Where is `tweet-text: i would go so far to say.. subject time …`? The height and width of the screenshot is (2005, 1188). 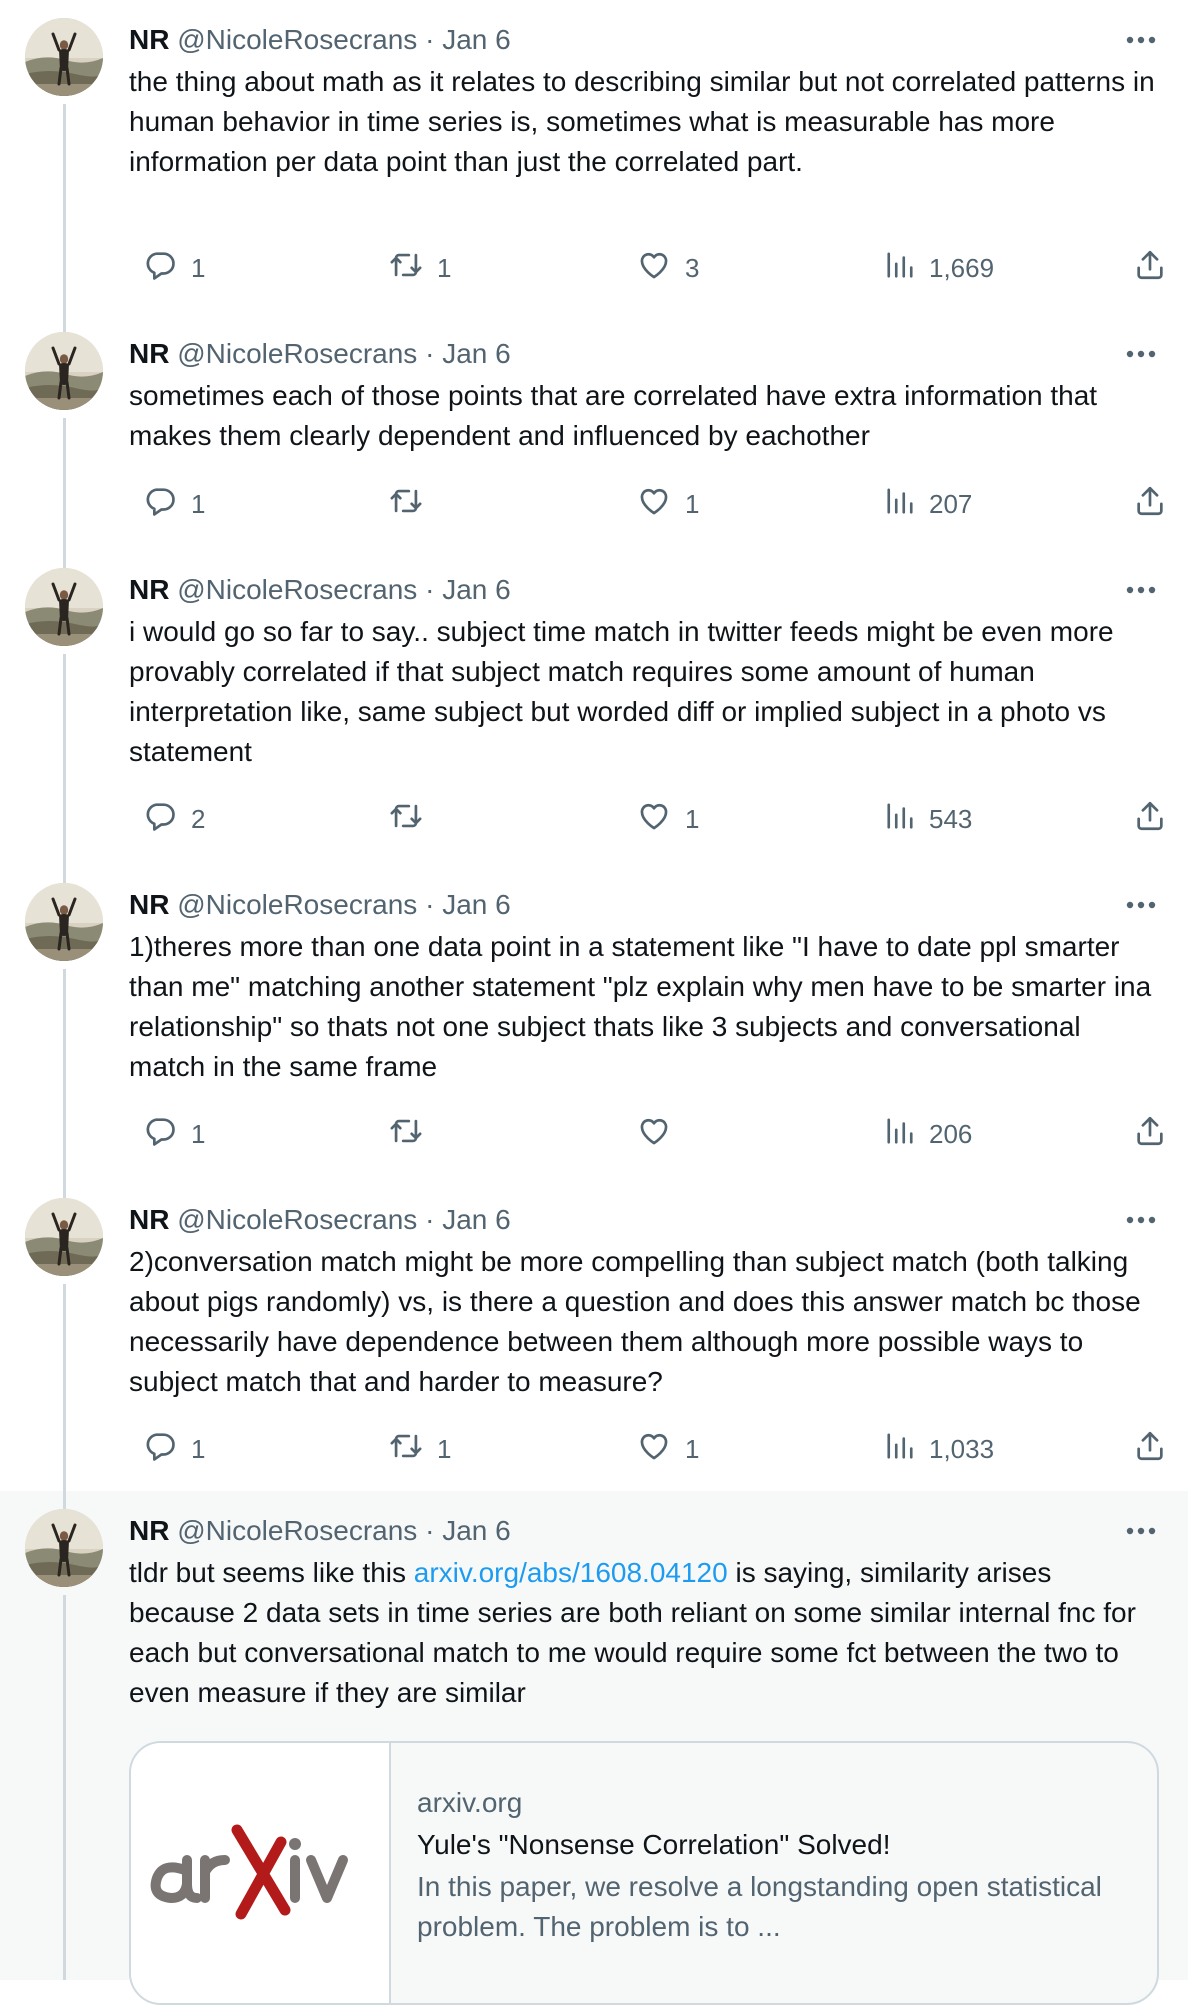 tweet-text: i would go so far to say.. subject time … is located at coordinates (621, 691).